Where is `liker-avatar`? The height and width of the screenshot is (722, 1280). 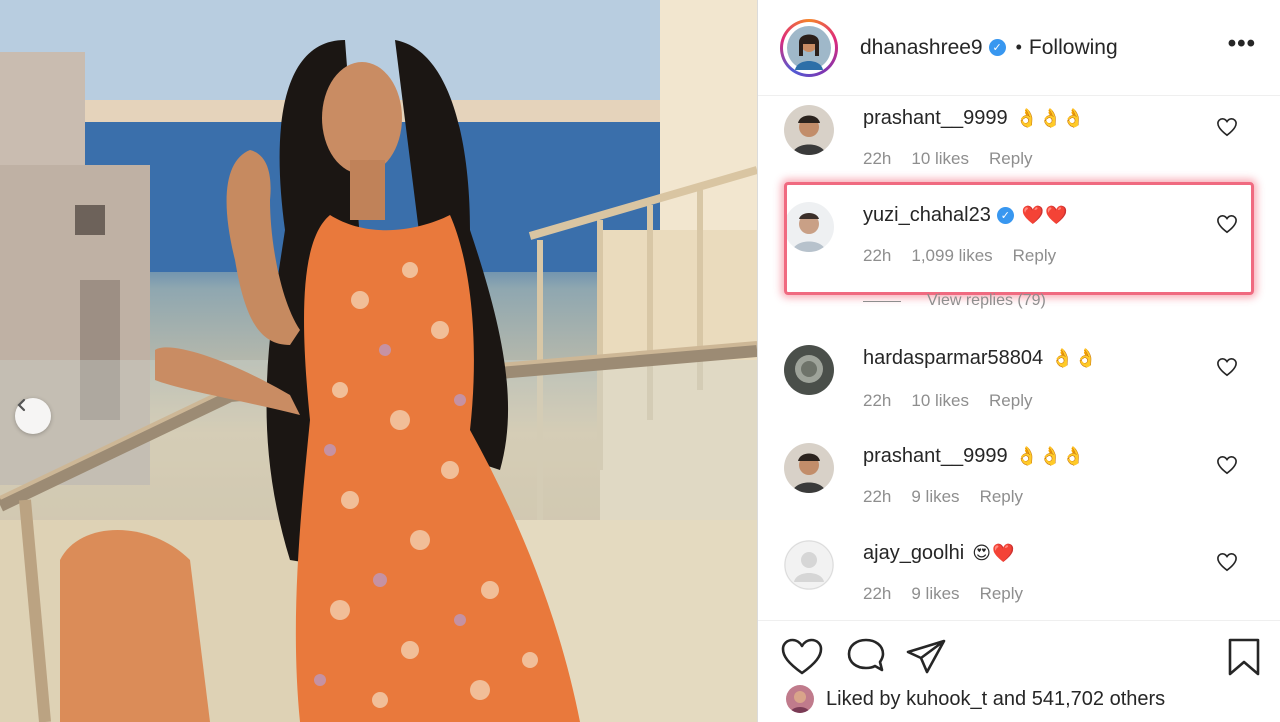 liker-avatar is located at coordinates (800, 699).